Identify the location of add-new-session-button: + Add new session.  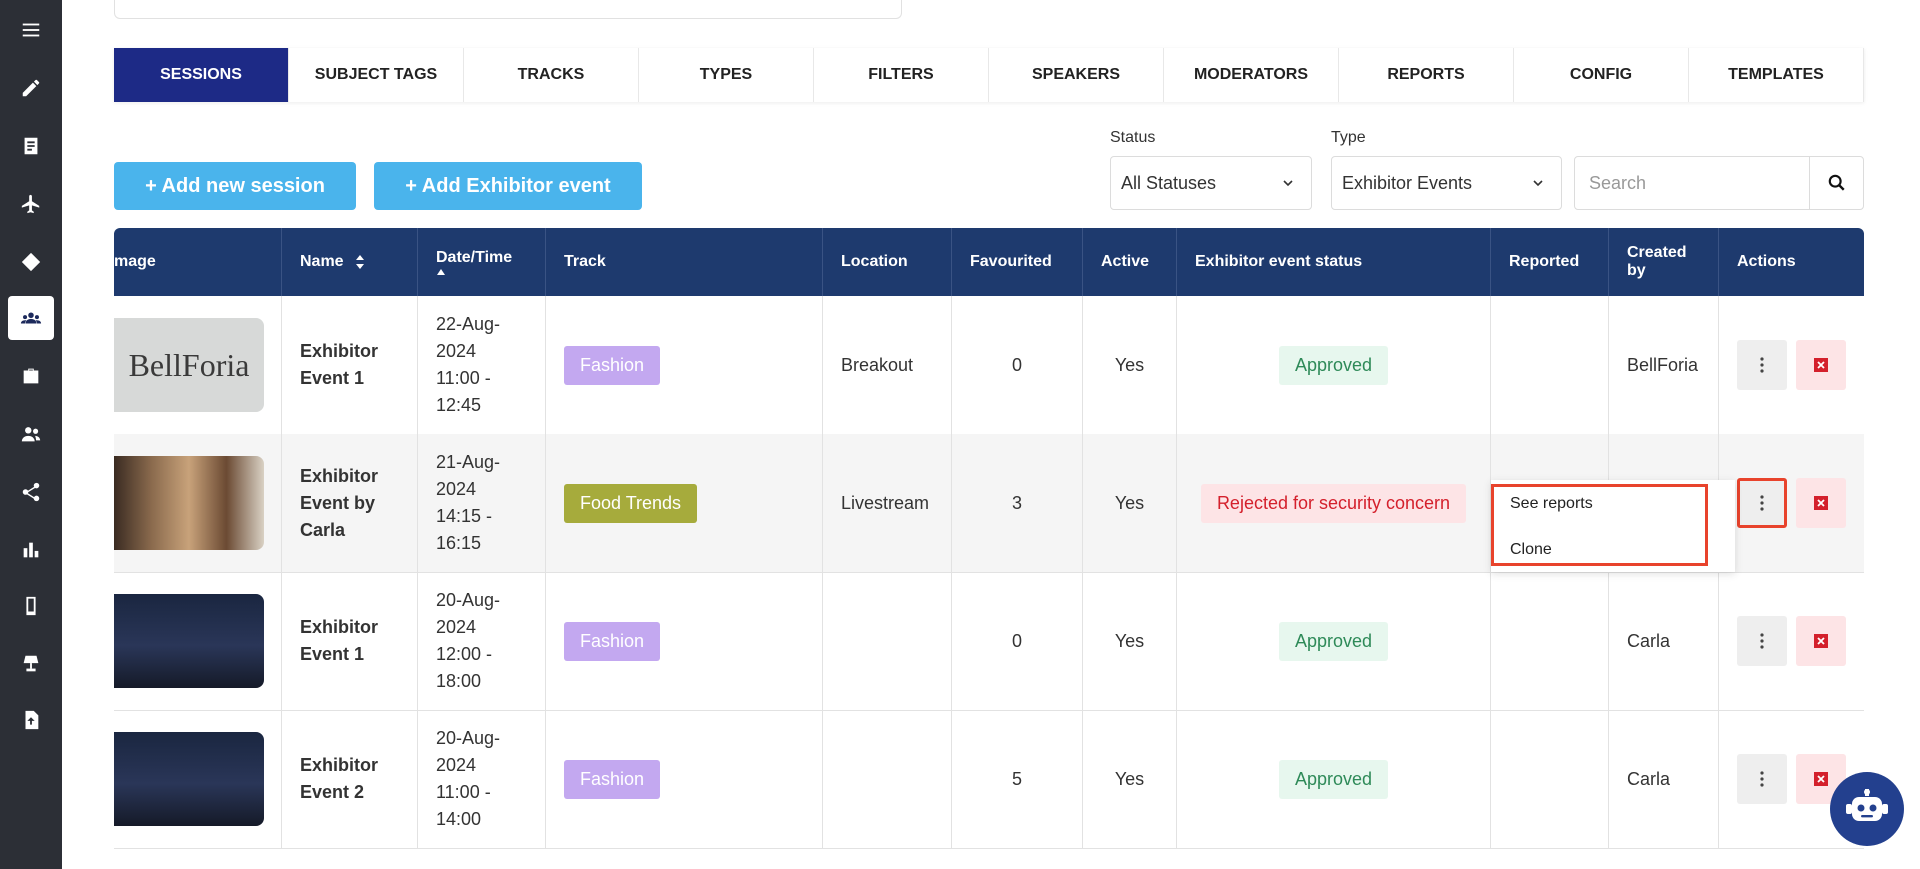
(235, 186).